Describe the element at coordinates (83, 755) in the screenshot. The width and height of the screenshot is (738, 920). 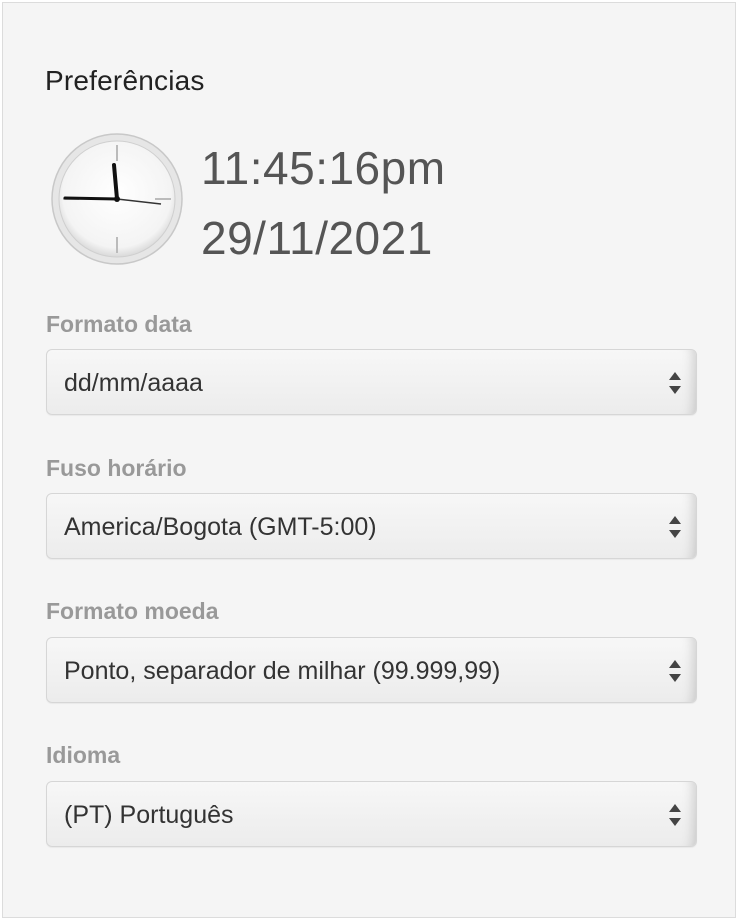
I see `language-label: Idioma` at that location.